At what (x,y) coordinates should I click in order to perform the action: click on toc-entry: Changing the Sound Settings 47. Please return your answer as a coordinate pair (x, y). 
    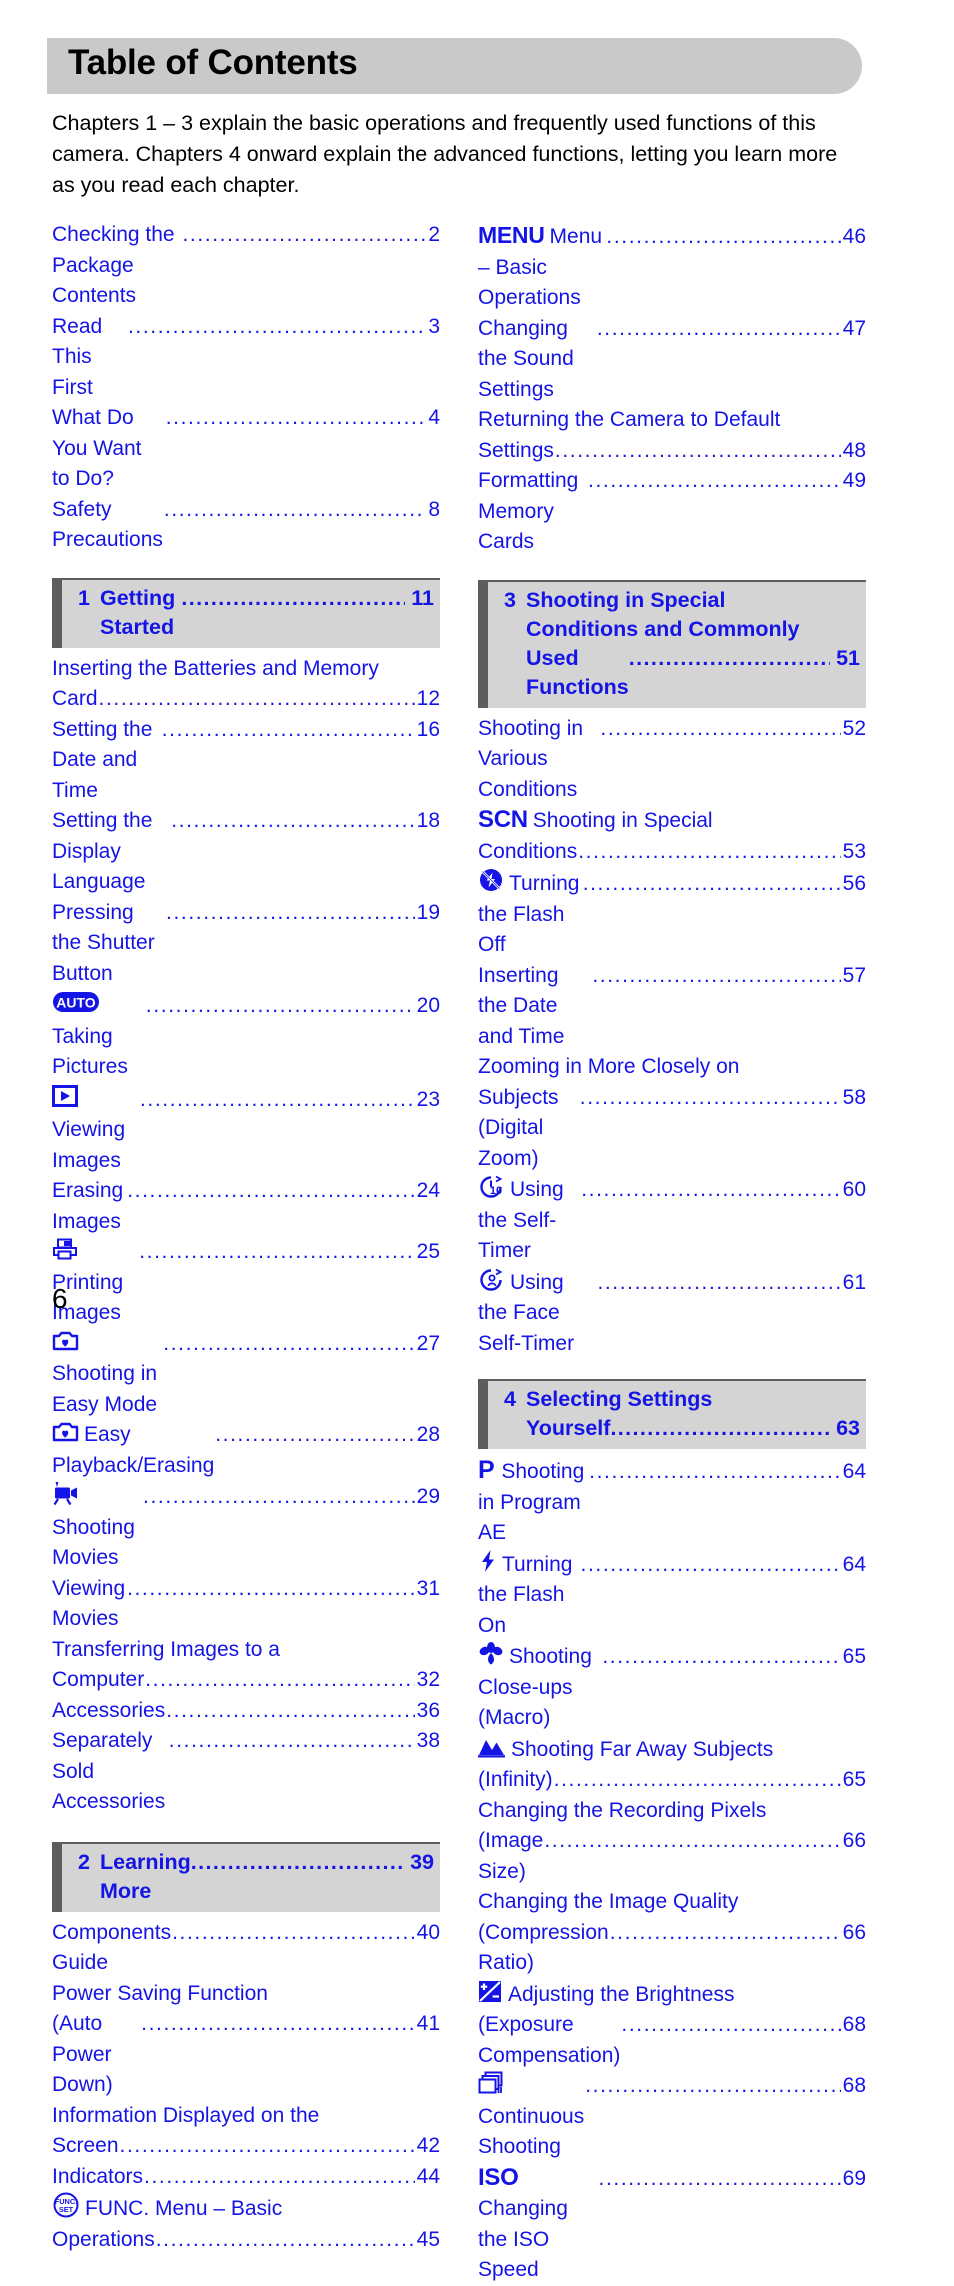
    Looking at the image, I should click on (672, 360).